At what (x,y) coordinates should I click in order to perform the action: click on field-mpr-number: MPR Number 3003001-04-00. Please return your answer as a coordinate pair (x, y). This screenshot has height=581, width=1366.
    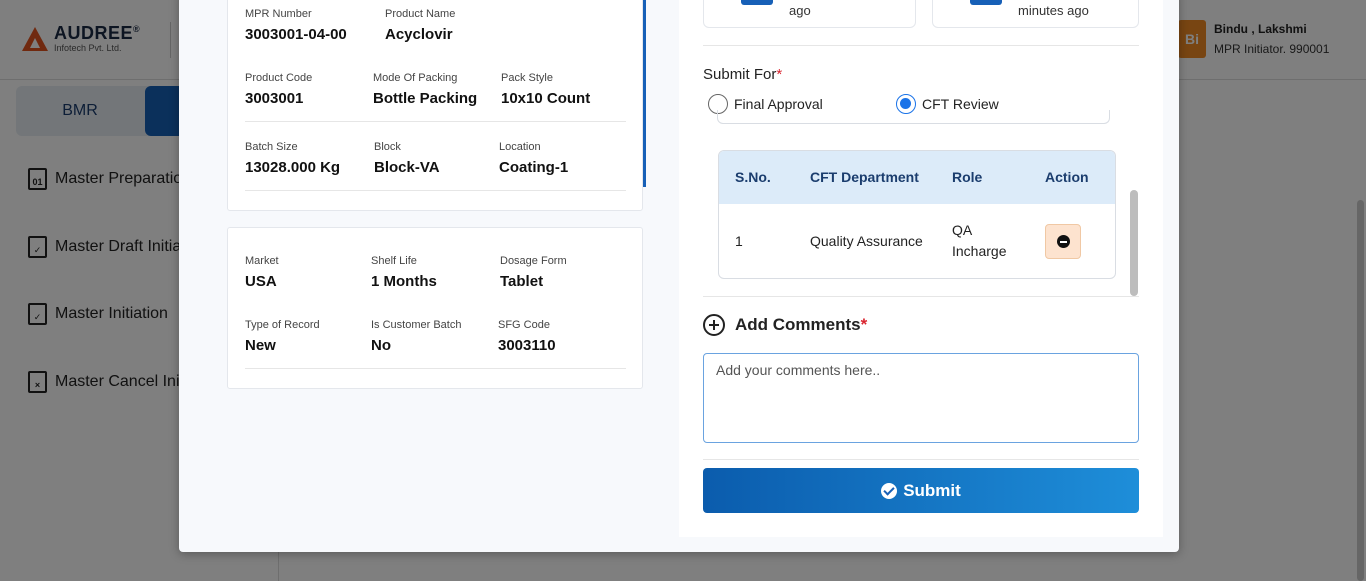
    Looking at the image, I should click on (296, 25).